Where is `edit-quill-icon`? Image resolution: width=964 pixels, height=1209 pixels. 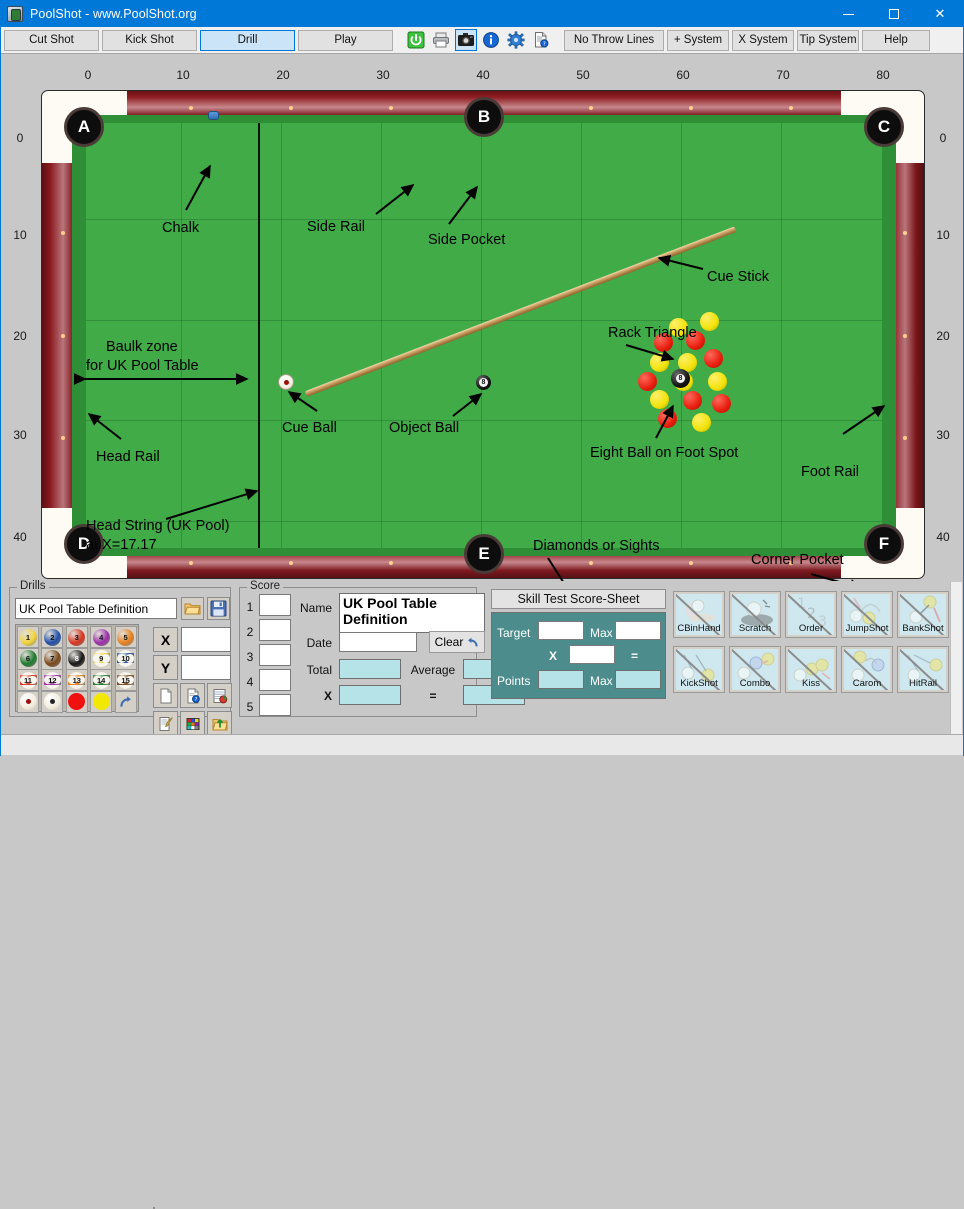
edit-quill-icon is located at coordinates (165, 723).